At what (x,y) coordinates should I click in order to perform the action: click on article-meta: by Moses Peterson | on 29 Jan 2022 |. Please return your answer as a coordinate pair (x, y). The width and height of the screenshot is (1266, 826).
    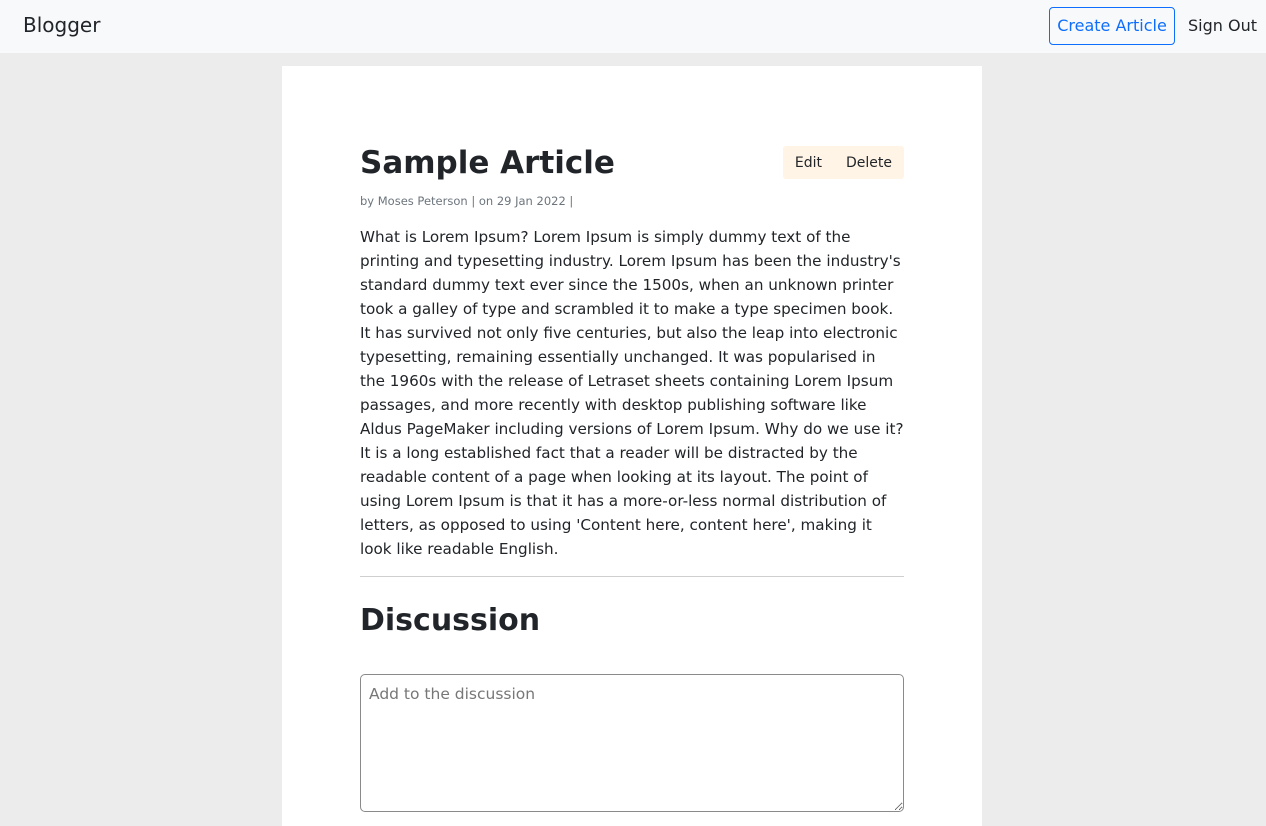
    Looking at the image, I should click on (467, 201).